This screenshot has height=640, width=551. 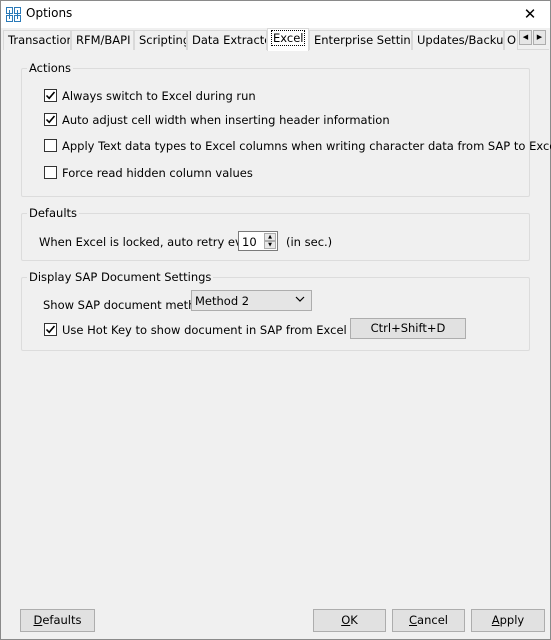 I want to click on spin-down-icon: ▼, so click(x=270, y=245).